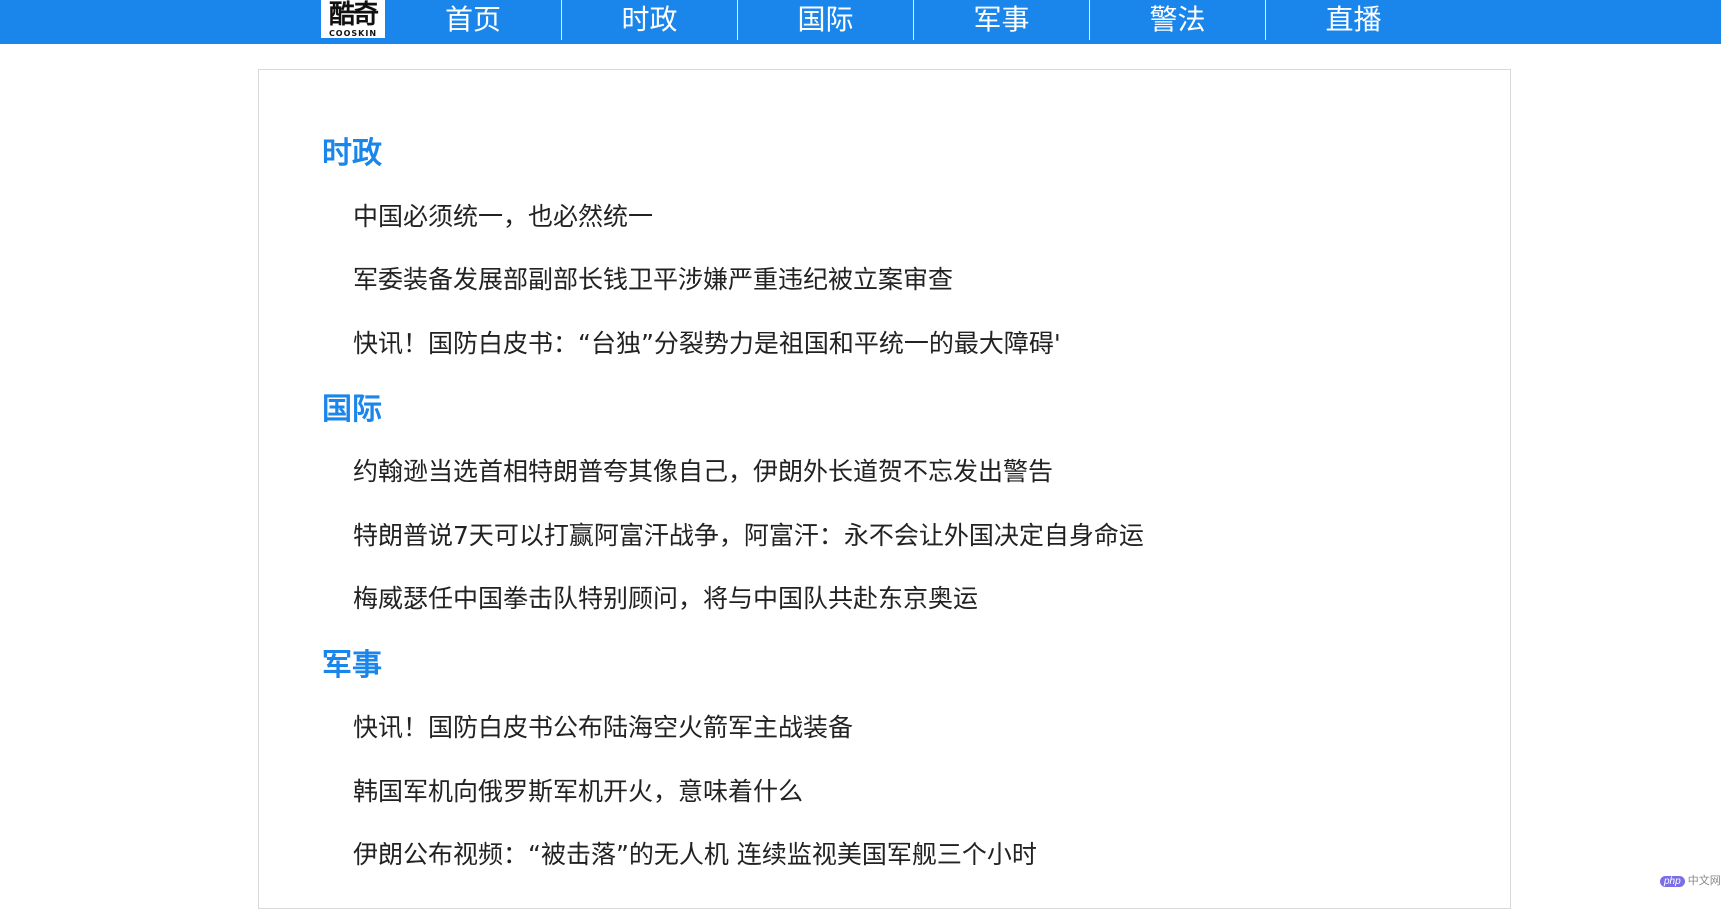 The image size is (1721, 909). I want to click on section-title-military: 军事, so click(352, 665).